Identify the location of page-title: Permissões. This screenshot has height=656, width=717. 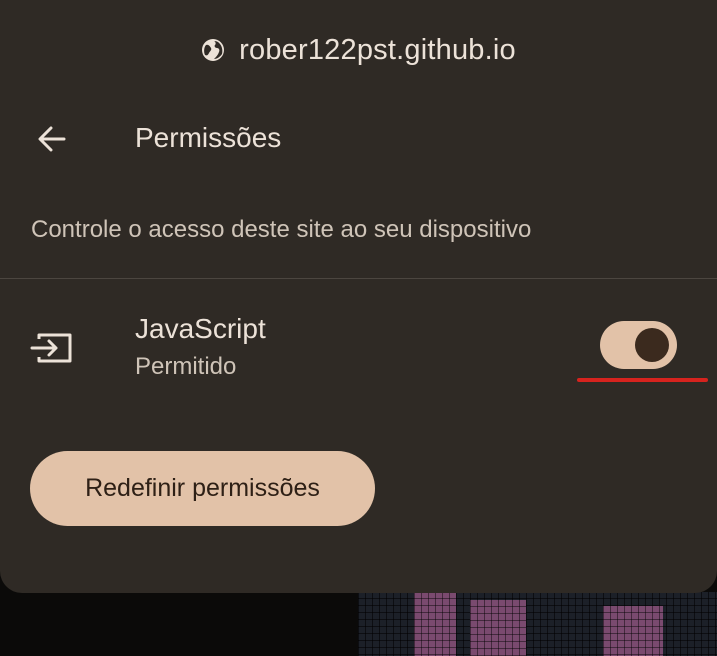
(208, 137).